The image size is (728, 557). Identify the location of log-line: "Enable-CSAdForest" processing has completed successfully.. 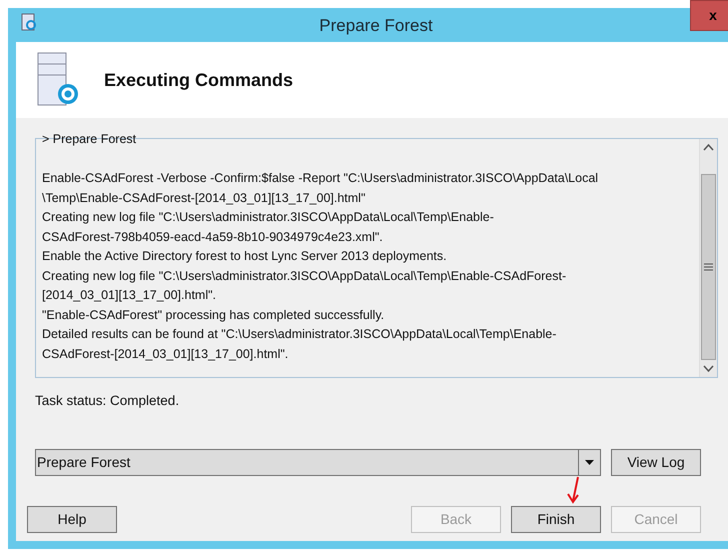
(214, 315).